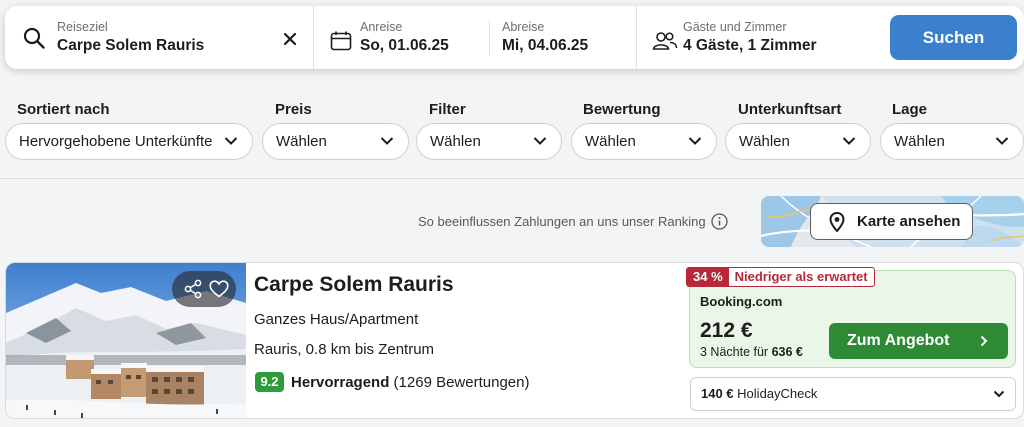  Describe the element at coordinates (787, 352) in the screenshot. I see `total-price: 636 €` at that location.